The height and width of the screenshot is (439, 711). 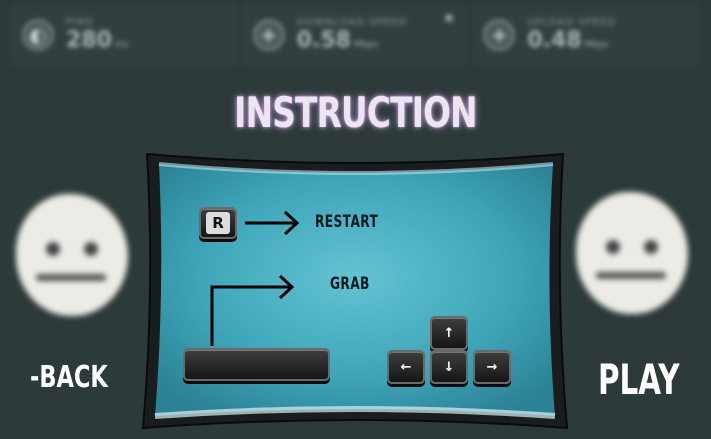 I want to click on upload-arrow-icon: +, so click(x=499, y=35).